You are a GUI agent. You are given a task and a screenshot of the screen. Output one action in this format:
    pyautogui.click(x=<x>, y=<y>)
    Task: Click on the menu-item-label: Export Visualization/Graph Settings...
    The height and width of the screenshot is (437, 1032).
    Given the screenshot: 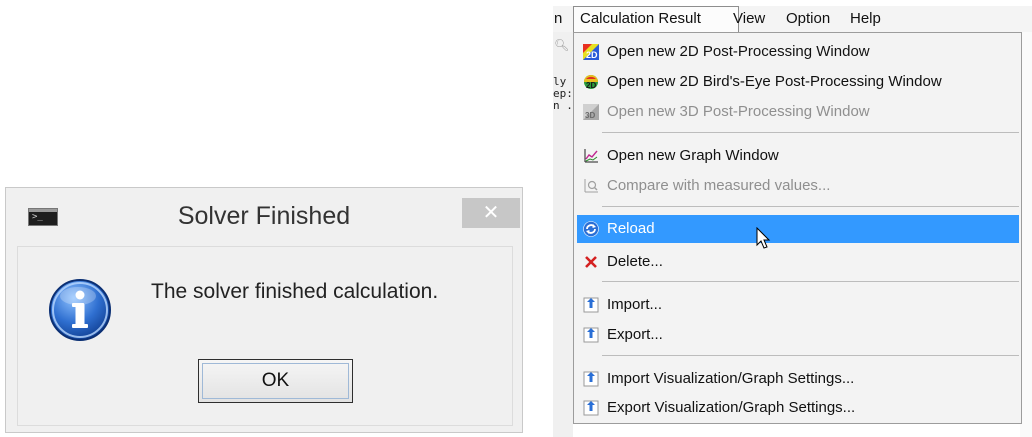 What is the action you would take?
    pyautogui.click(x=731, y=407)
    